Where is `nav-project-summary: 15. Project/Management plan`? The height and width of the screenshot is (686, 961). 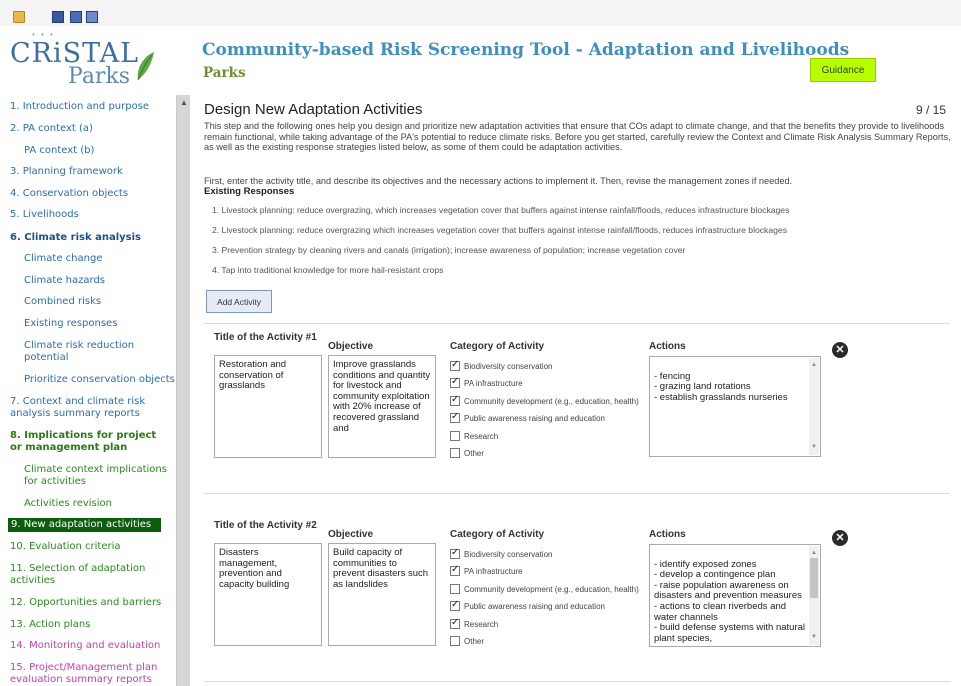 nav-project-summary: 15. Project/Management plan is located at coordinates (83, 668).